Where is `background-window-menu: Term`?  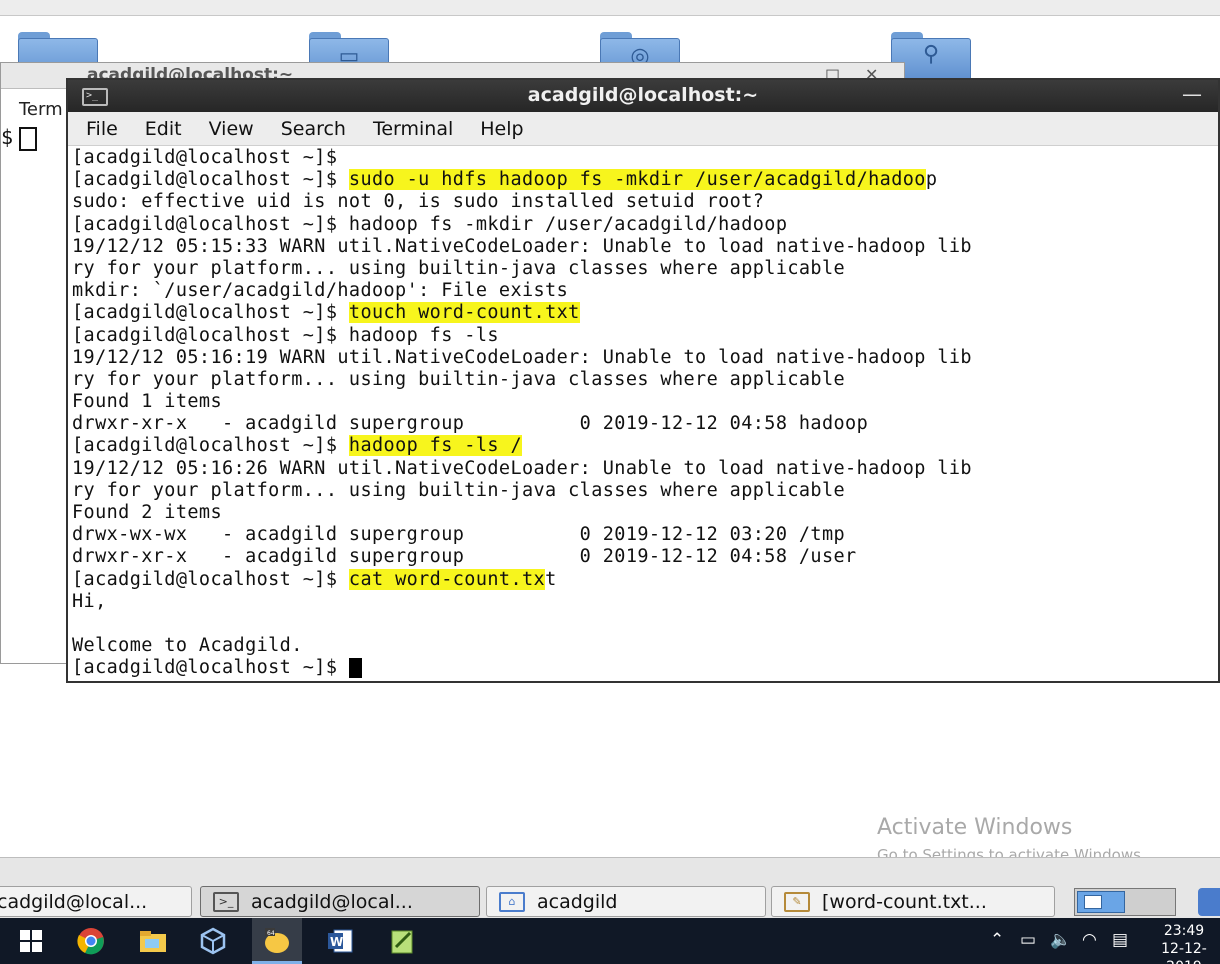
background-window-menu: Term is located at coordinates (41, 109).